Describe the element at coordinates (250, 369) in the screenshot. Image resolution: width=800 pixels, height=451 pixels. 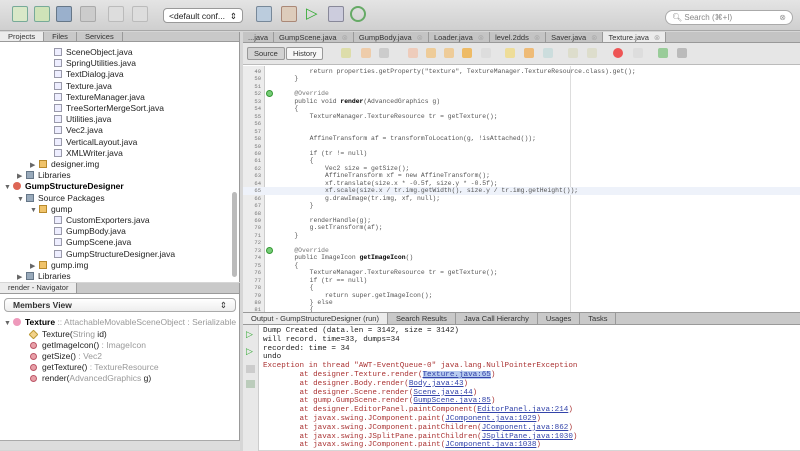
I see `stop-icon` at that location.